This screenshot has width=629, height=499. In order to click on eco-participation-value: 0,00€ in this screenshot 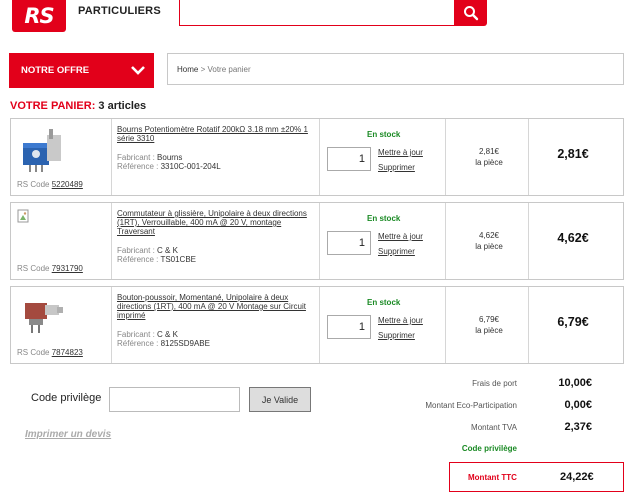, I will do `click(578, 405)`.